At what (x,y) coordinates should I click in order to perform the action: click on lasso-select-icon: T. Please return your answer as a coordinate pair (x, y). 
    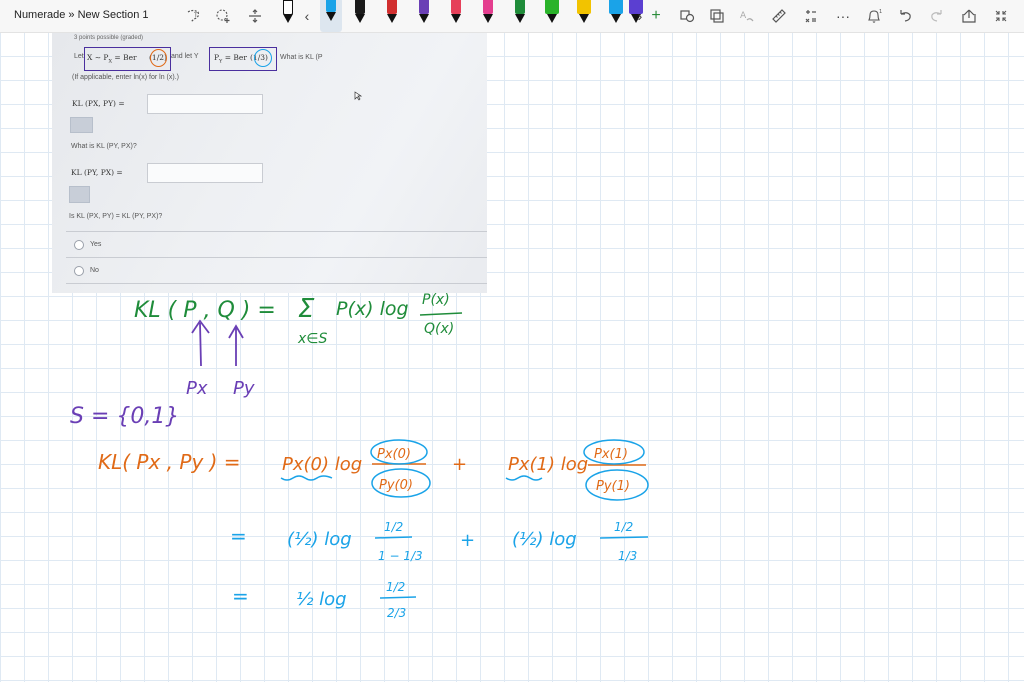
    Looking at the image, I should click on (193, 16).